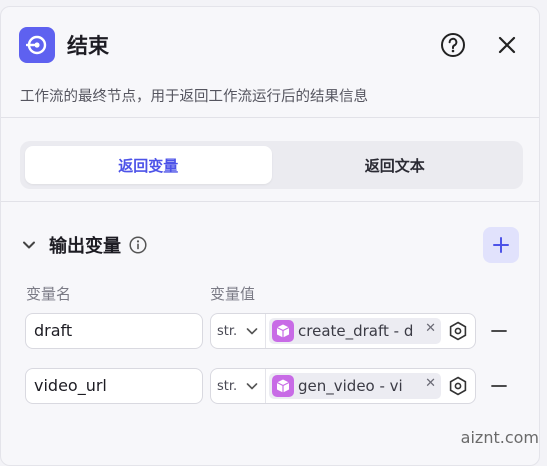  What do you see at coordinates (37, 45) in the screenshot?
I see `end-node-icon` at bounding box center [37, 45].